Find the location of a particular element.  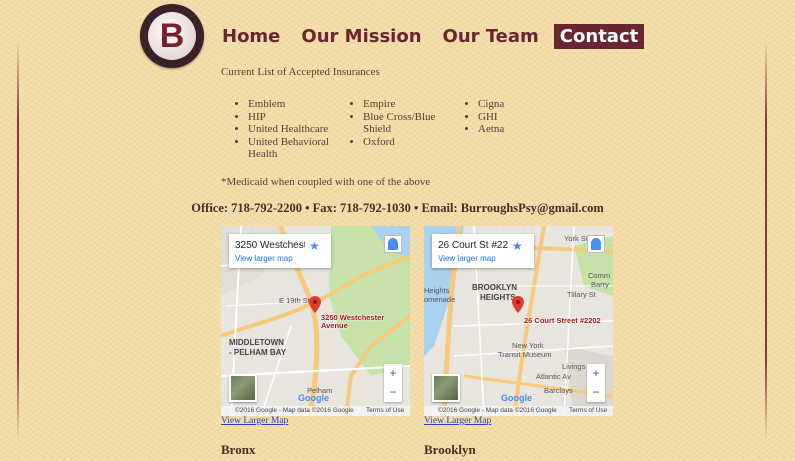

insurance-item: HIP is located at coordinates (298, 117).